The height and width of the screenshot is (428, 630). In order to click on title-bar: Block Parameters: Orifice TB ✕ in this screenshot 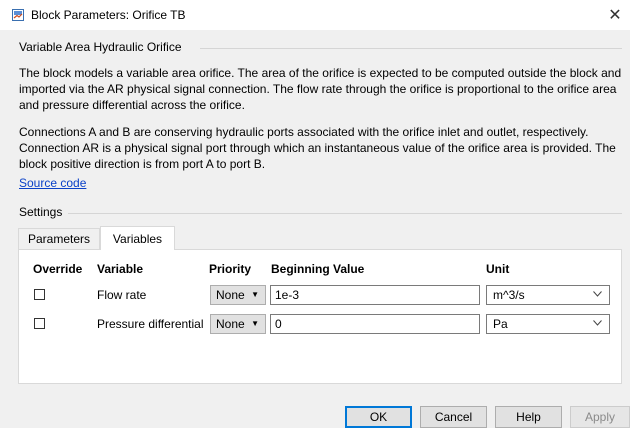, I will do `click(315, 15)`.